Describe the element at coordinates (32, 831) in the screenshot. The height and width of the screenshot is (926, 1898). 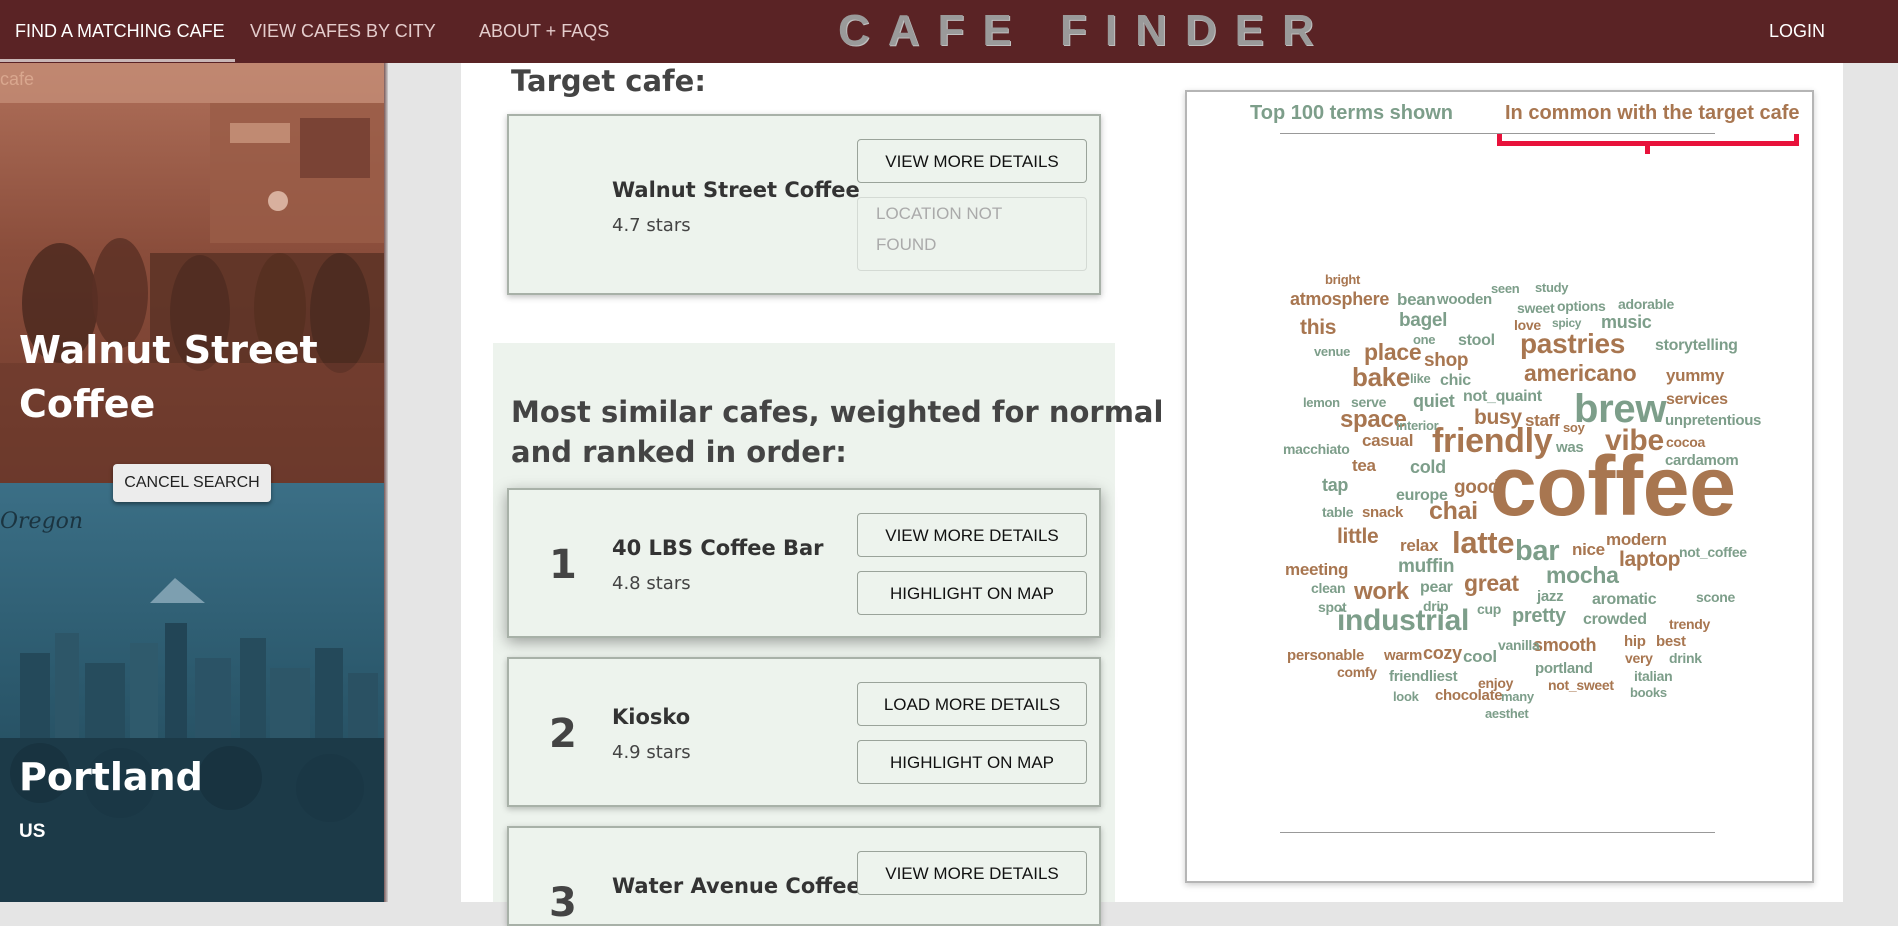
I see `country-label: US` at that location.